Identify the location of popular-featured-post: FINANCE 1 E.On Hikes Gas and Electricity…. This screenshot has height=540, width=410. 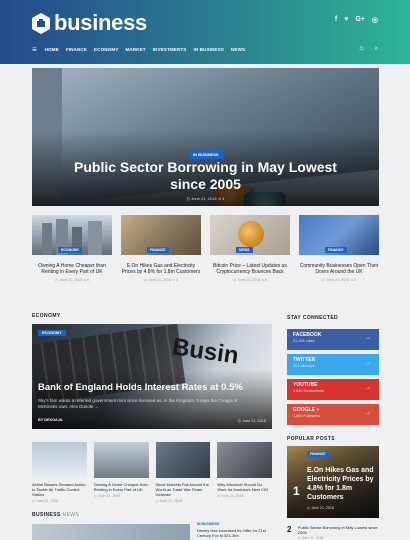
(333, 482).